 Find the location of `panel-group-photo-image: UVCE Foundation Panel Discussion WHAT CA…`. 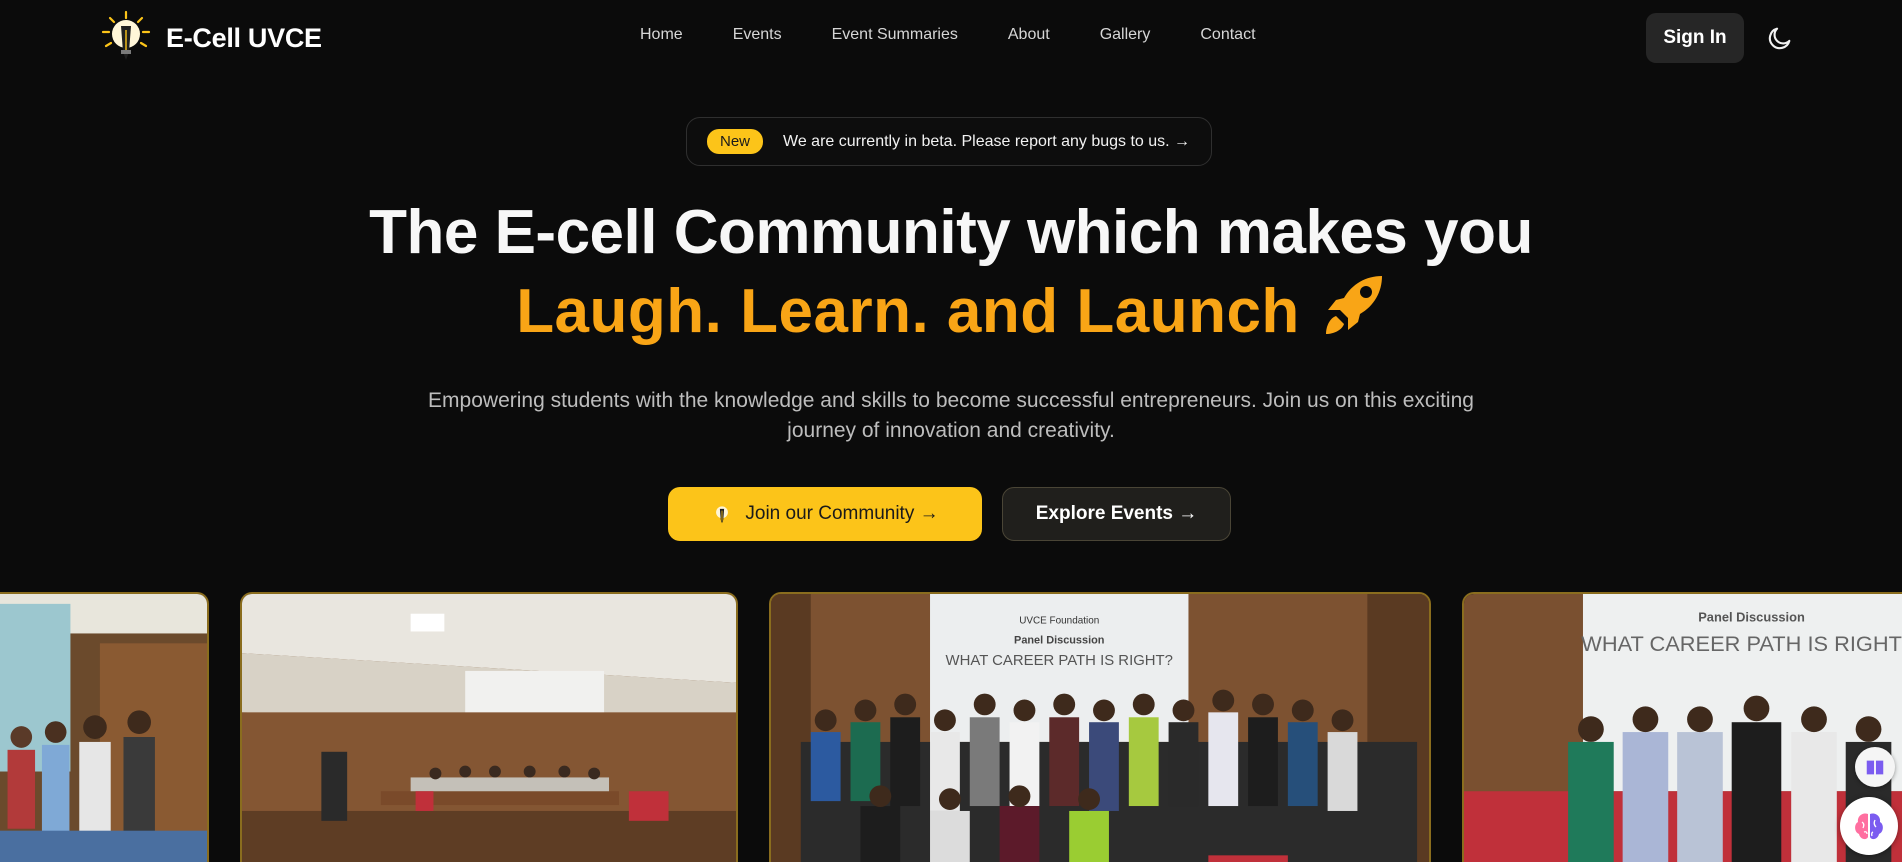

panel-group-photo-image: UVCE Foundation Panel Discussion WHAT CA… is located at coordinates (1100, 728).